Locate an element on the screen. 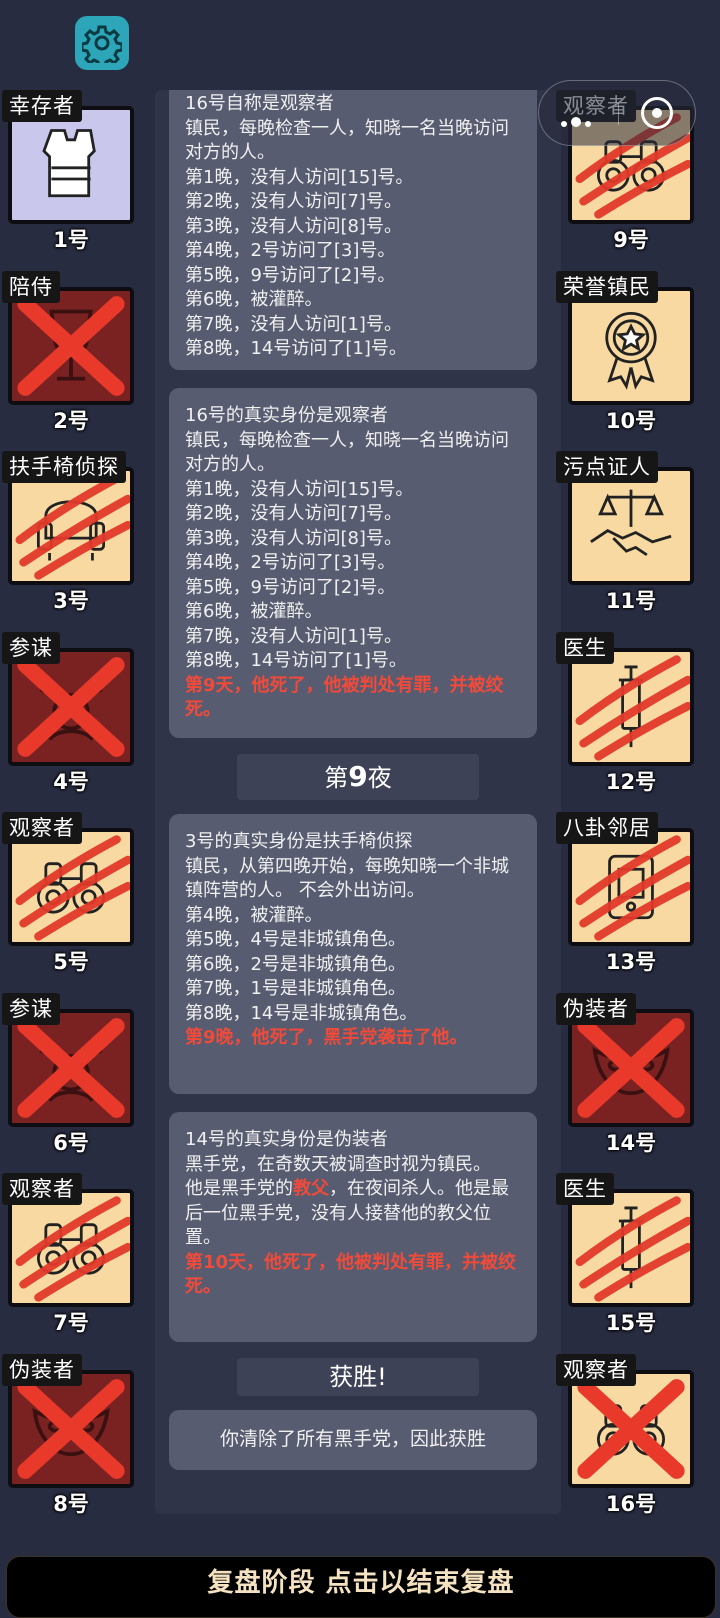  settings-button is located at coordinates (102, 43).